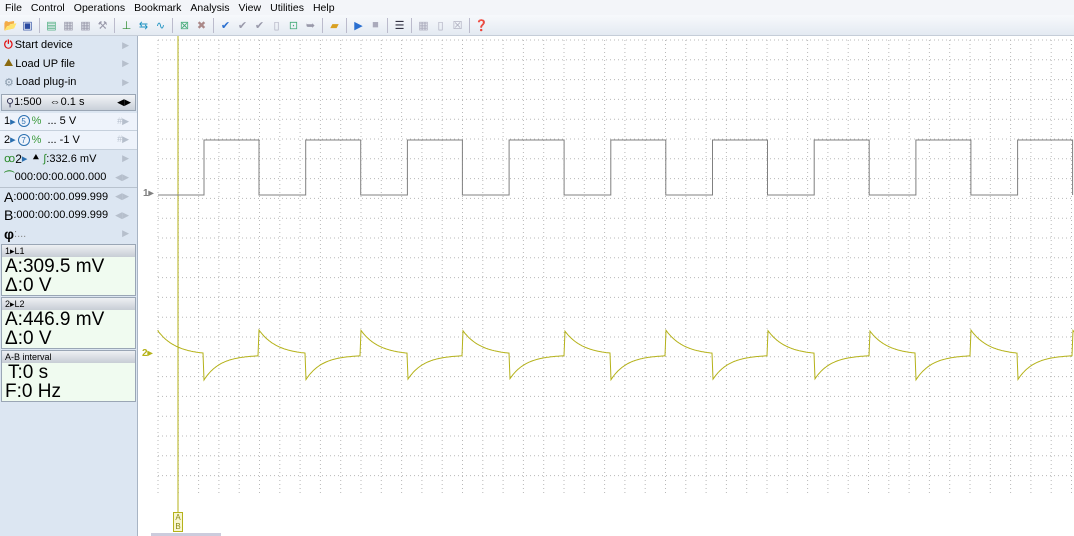  I want to click on pretrigger-icon: ⏜, so click(9, 176).